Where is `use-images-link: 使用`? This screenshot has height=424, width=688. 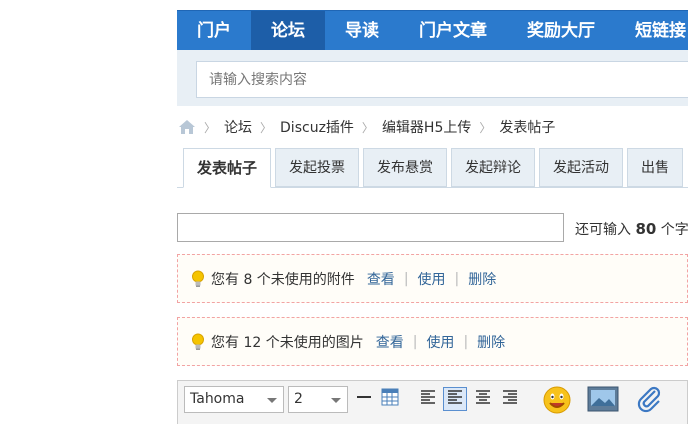 use-images-link: 使用 is located at coordinates (440, 342).